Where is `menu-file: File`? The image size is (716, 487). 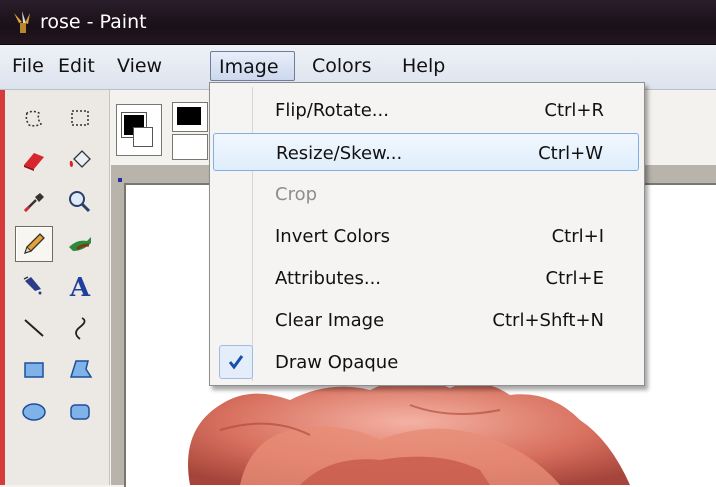 menu-file: File is located at coordinates (28, 66).